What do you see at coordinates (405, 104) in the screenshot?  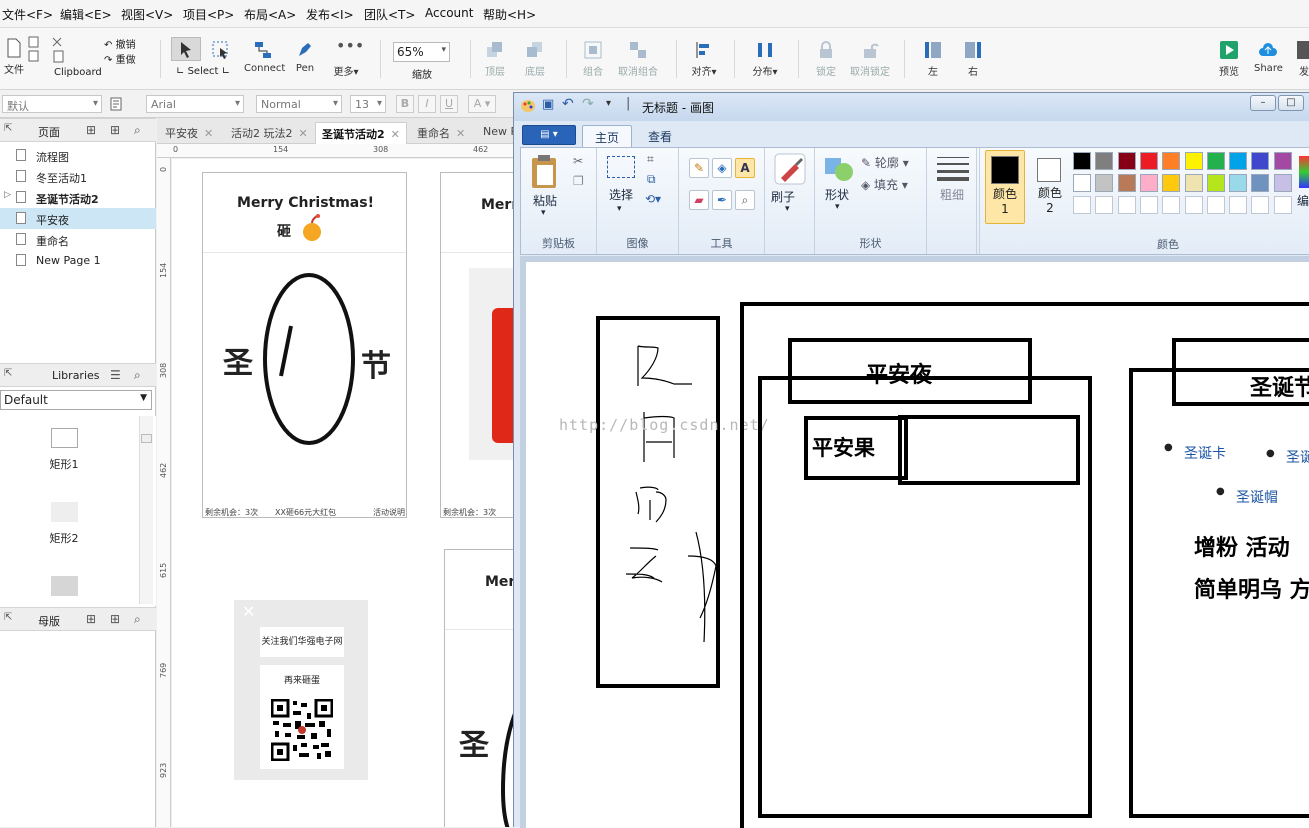 I see `bold-button: B` at bounding box center [405, 104].